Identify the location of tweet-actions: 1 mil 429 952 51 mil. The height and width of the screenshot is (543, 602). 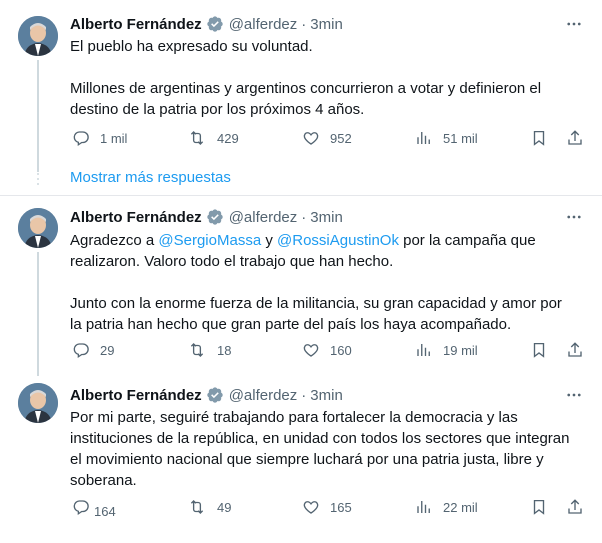
(330, 140).